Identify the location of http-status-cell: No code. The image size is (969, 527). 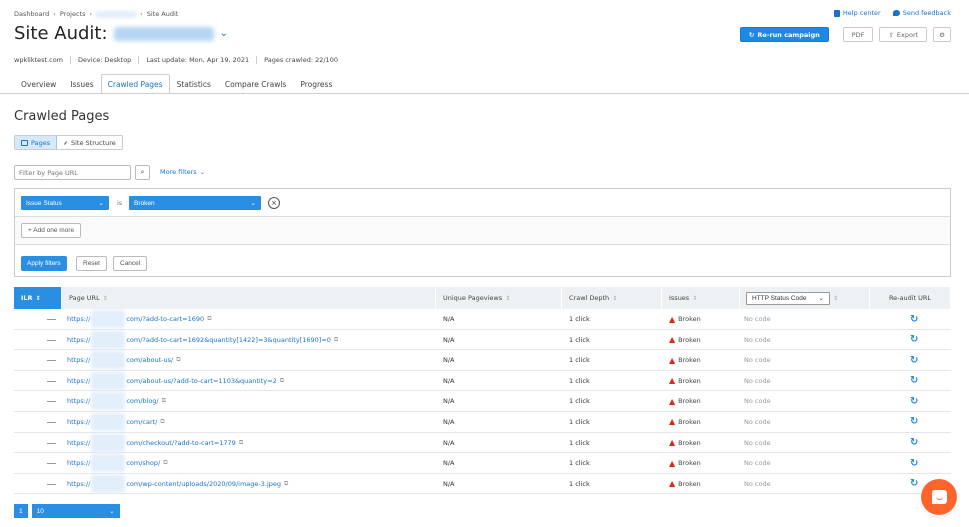
(757, 463).